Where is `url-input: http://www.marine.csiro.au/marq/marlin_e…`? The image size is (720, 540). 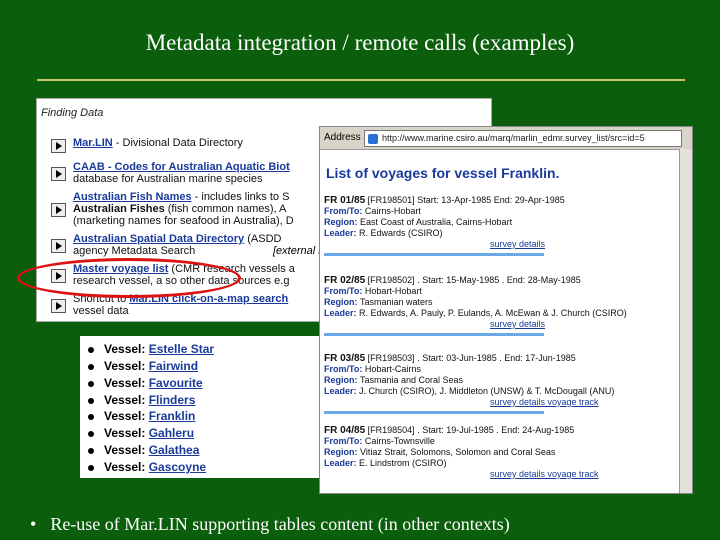
url-input: http://www.marine.csiro.au/marq/marlin_e… is located at coordinates (523, 138).